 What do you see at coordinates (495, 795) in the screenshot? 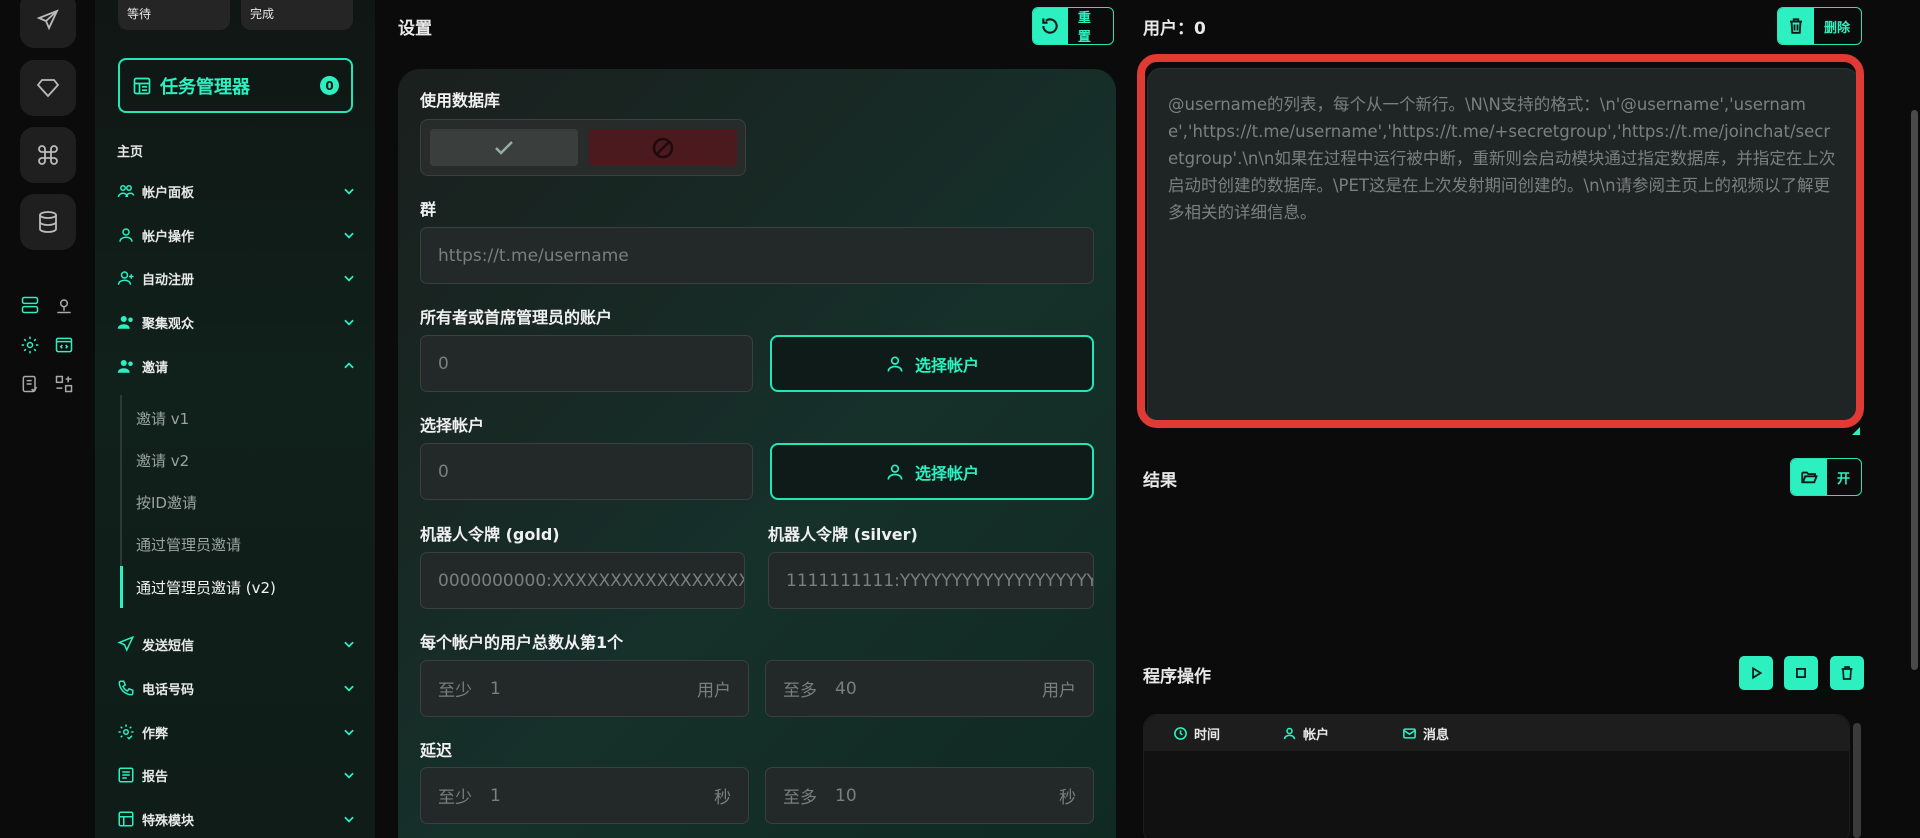
I see `delay-min-value: 1` at bounding box center [495, 795].